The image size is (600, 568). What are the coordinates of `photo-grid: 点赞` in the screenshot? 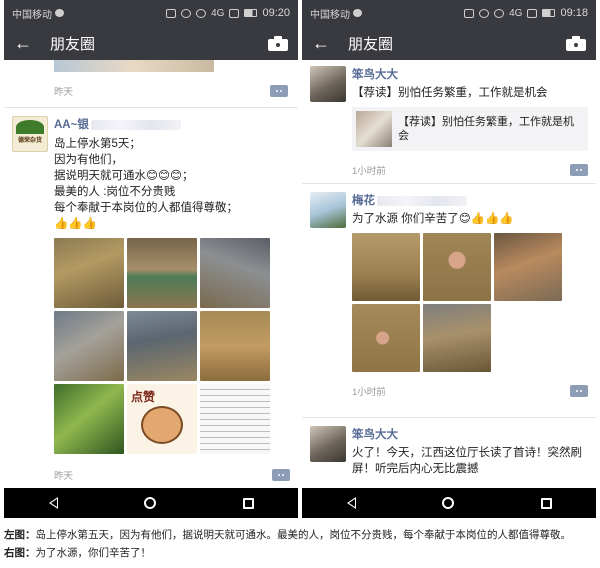 It's located at (172, 346).